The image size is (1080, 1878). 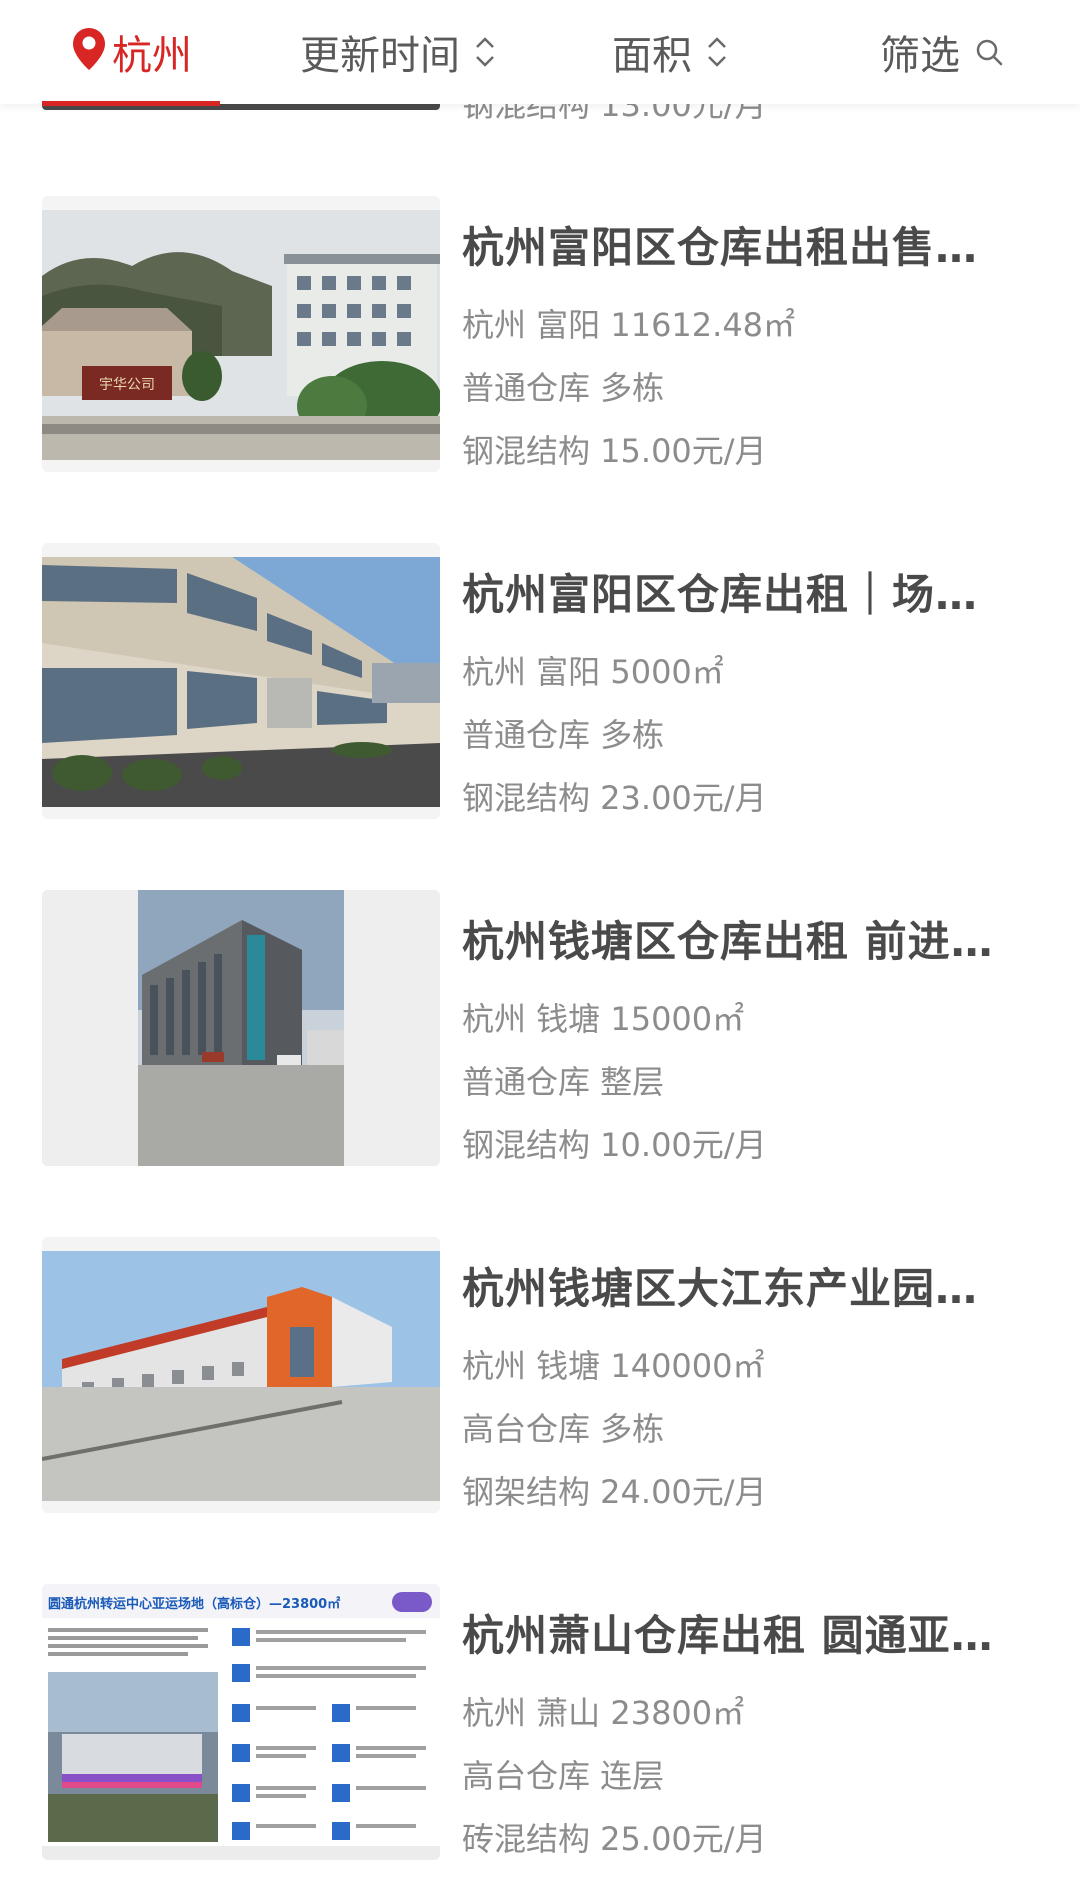 What do you see at coordinates (614, 1839) in the screenshot?
I see `listing-price: 砖混结构 25.00元/月` at bounding box center [614, 1839].